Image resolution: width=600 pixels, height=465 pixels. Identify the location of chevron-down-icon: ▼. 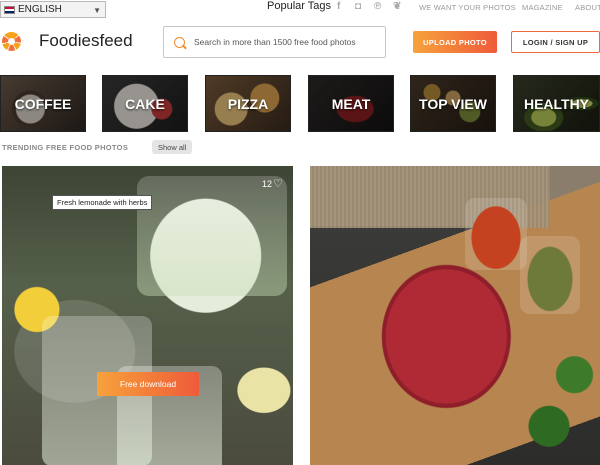
(97, 10).